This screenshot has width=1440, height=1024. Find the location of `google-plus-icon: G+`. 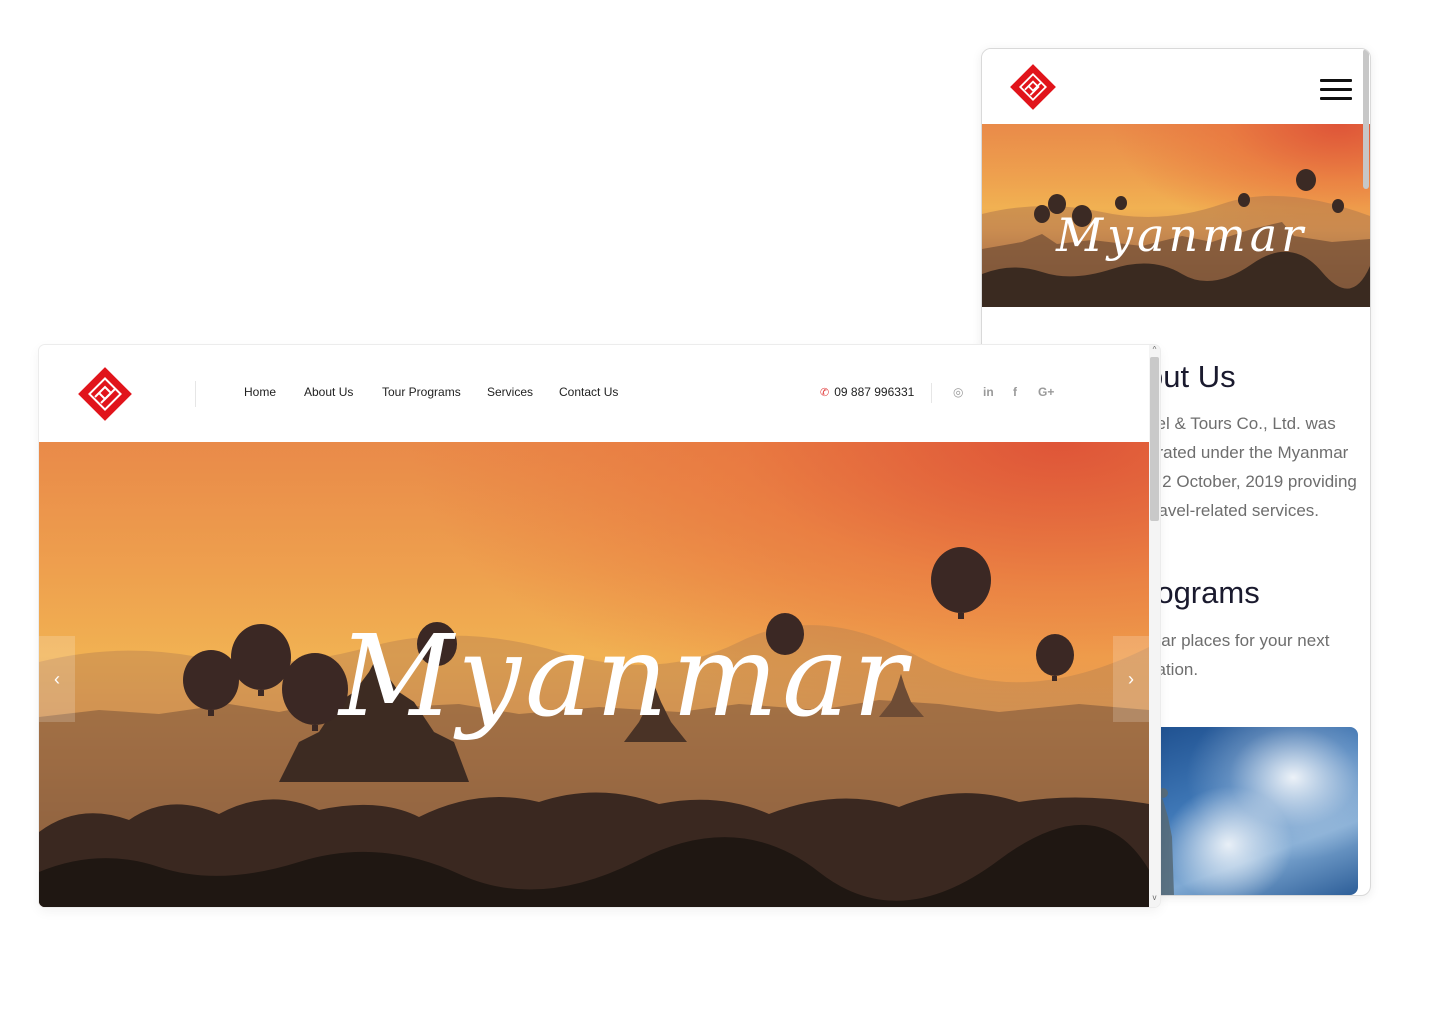

google-plus-icon: G+ is located at coordinates (1046, 392).